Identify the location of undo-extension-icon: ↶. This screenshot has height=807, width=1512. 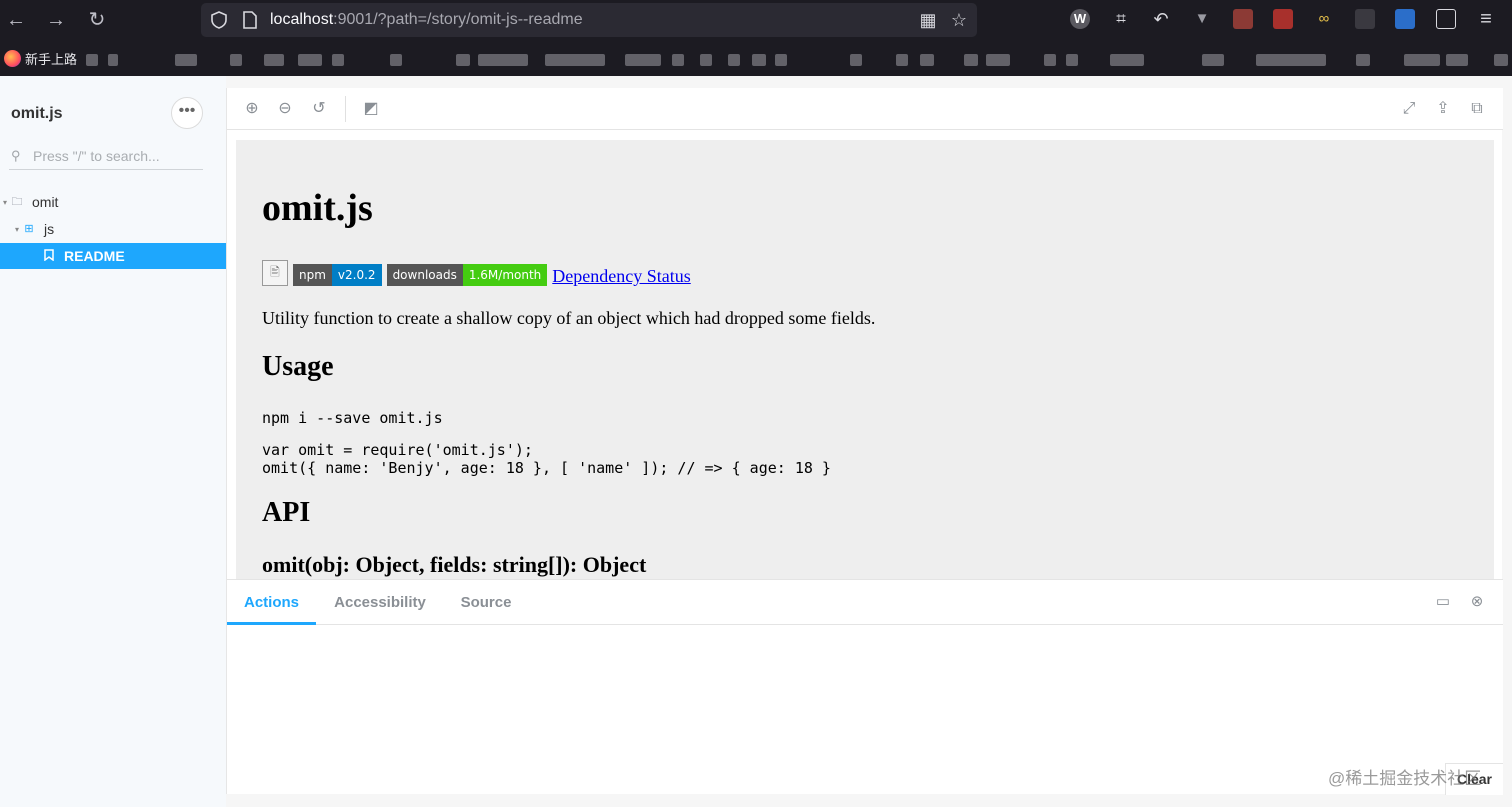
(1161, 19).